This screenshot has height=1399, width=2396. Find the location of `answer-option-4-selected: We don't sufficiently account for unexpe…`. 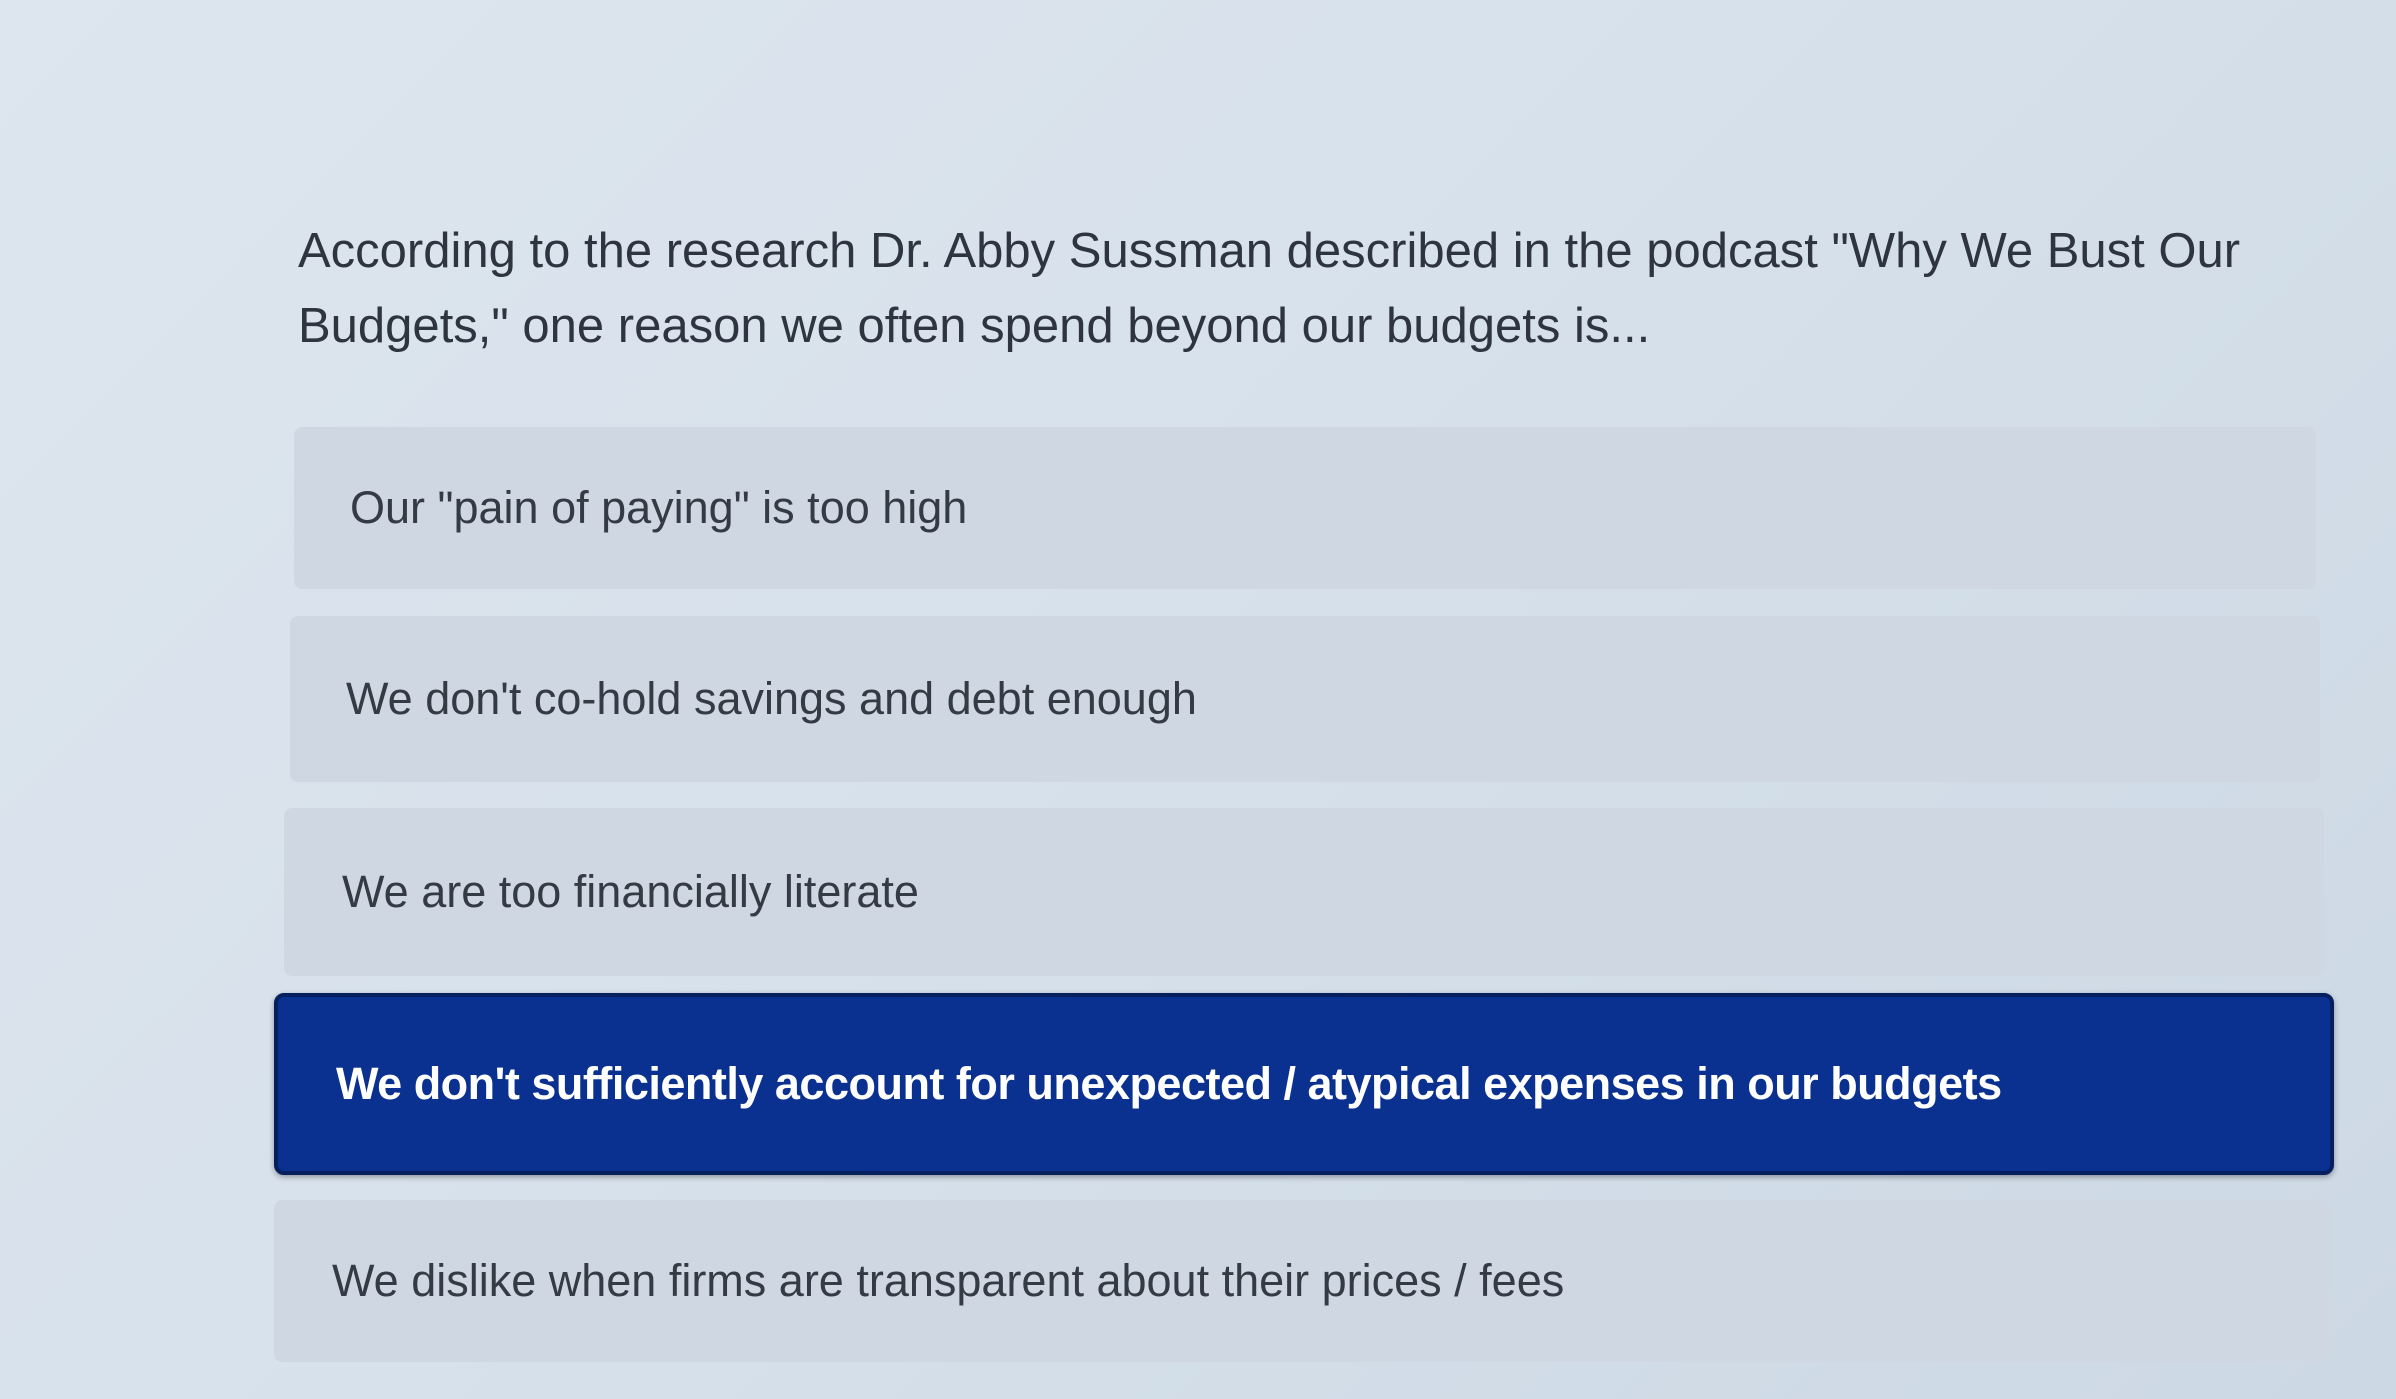

answer-option-4-selected: We don't sufficiently account for unexpe… is located at coordinates (1304, 1084).